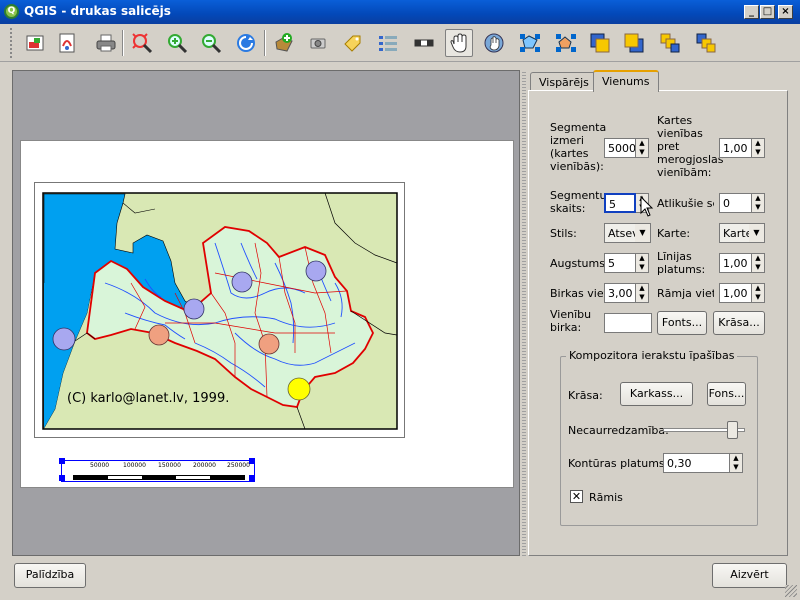 This screenshot has width=800, height=600. Describe the element at coordinates (706, 43) in the screenshot. I see `move-bottom-icon` at that location.